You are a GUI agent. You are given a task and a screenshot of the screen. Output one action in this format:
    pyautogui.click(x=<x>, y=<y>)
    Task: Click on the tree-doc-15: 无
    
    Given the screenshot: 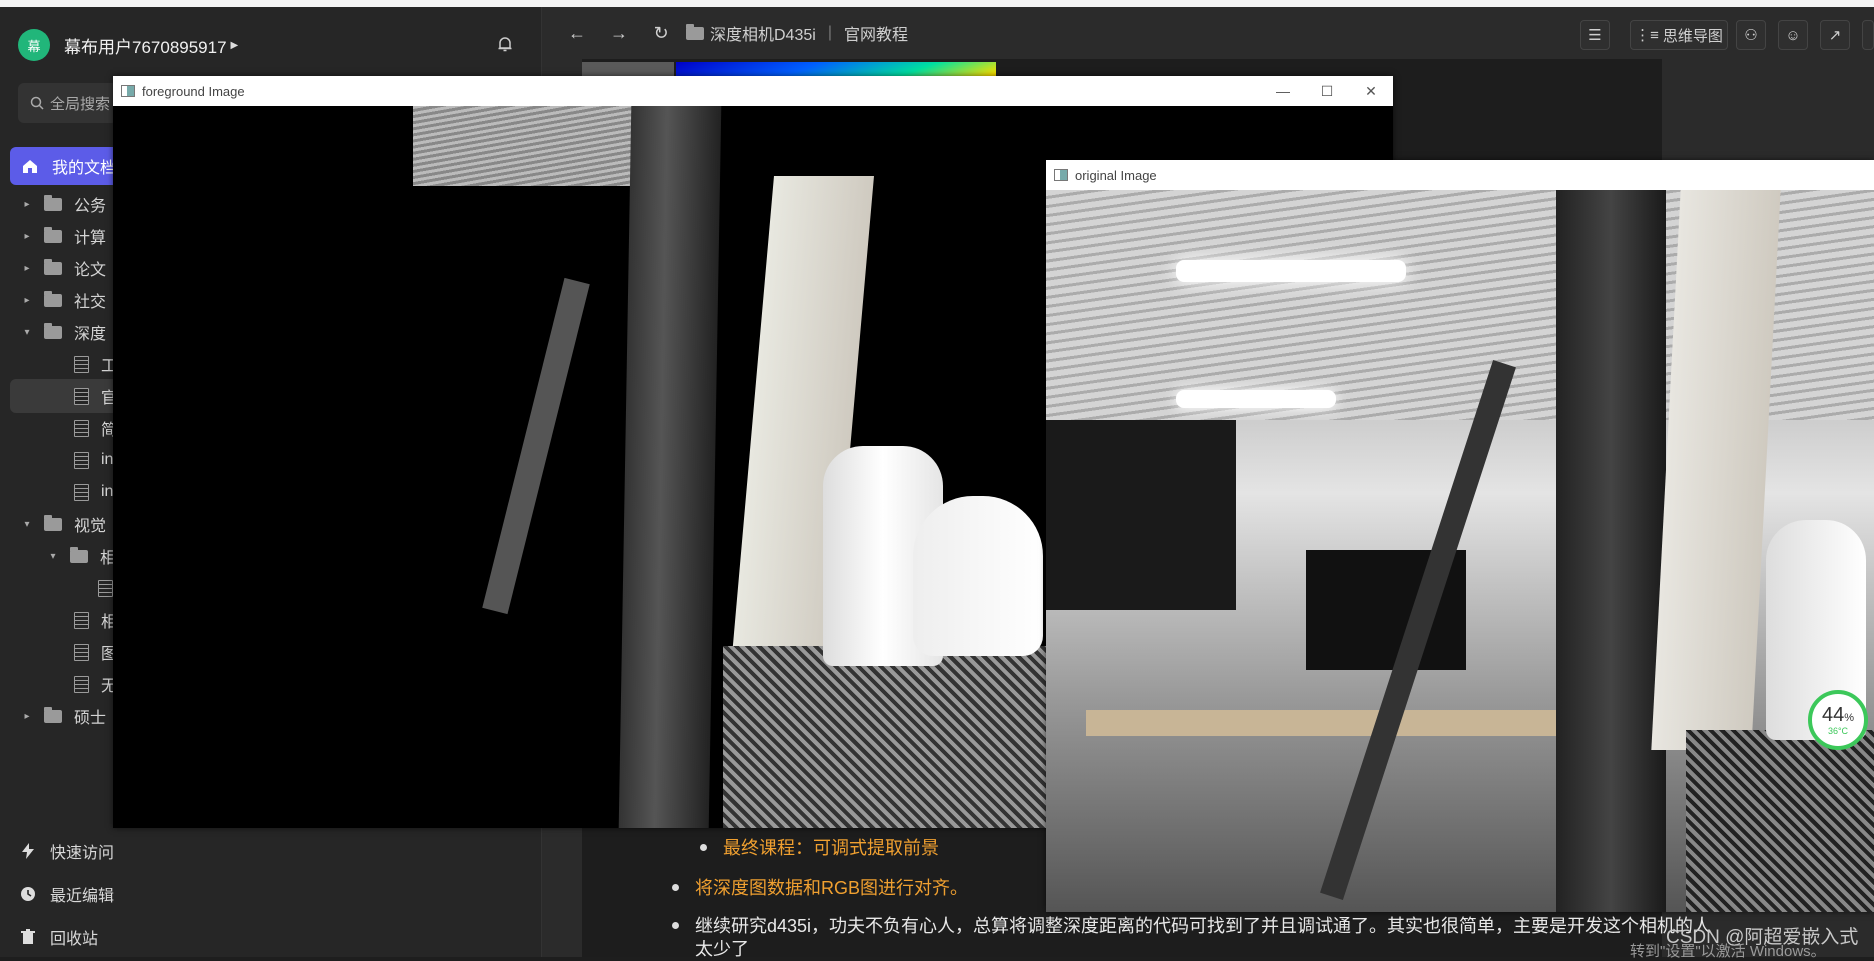 What is the action you would take?
    pyautogui.click(x=95, y=684)
    